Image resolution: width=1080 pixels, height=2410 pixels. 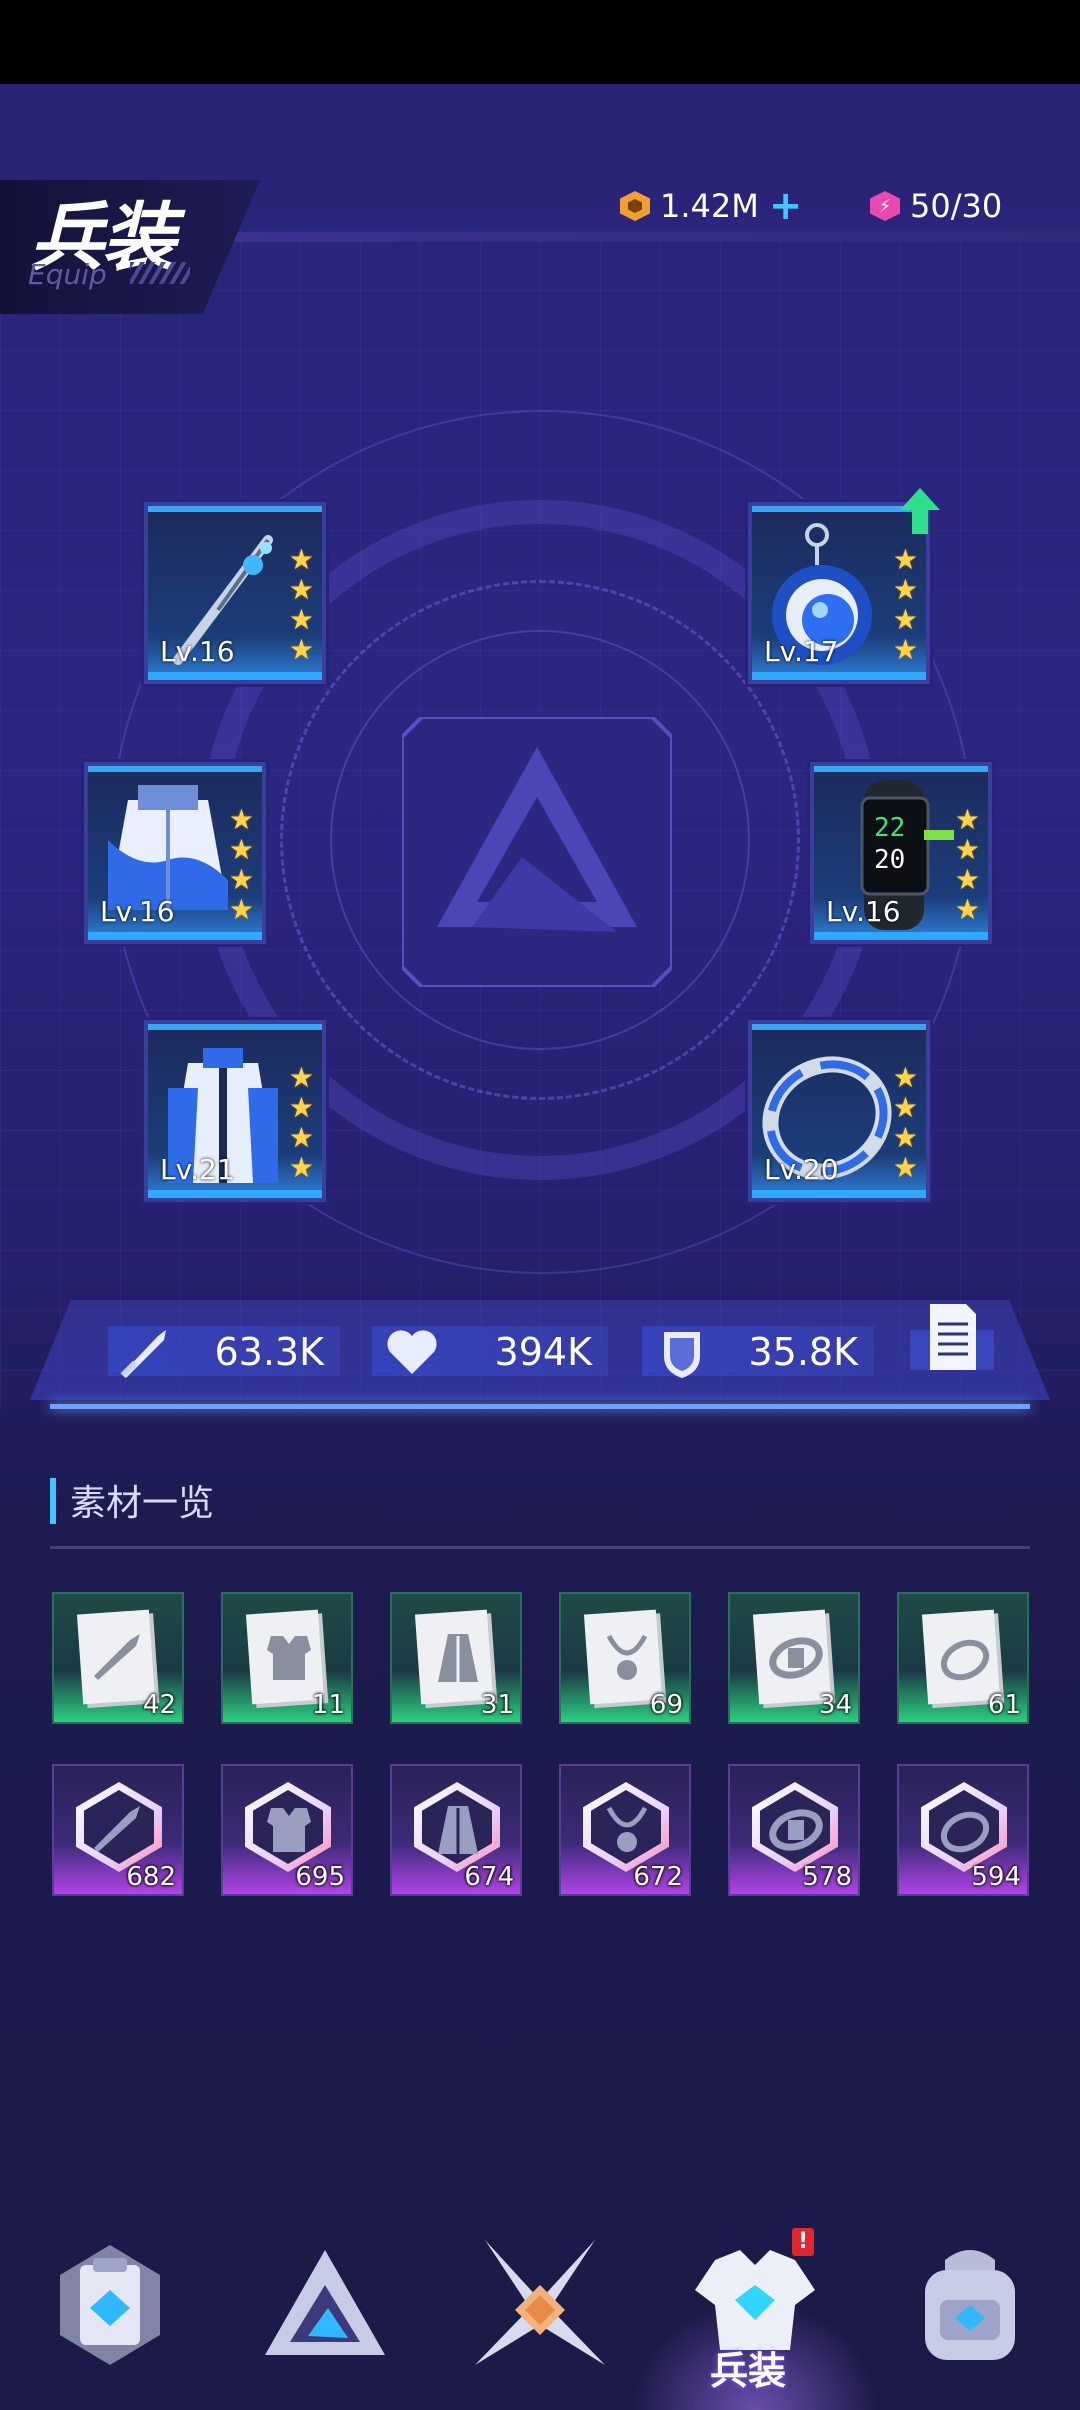 What do you see at coordinates (53, 1501) in the screenshot?
I see `section-accent-bar` at bounding box center [53, 1501].